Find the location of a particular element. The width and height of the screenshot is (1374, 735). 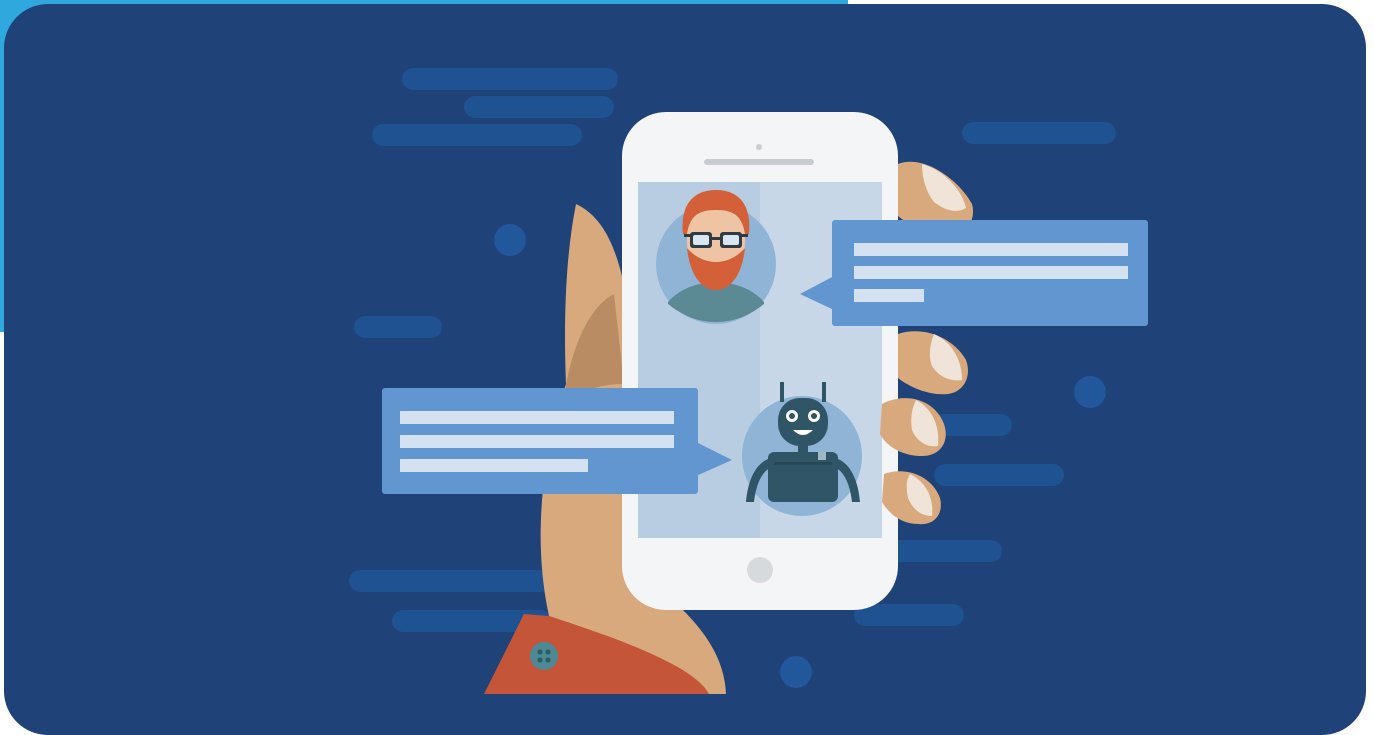

phone-home-button is located at coordinates (760, 570).